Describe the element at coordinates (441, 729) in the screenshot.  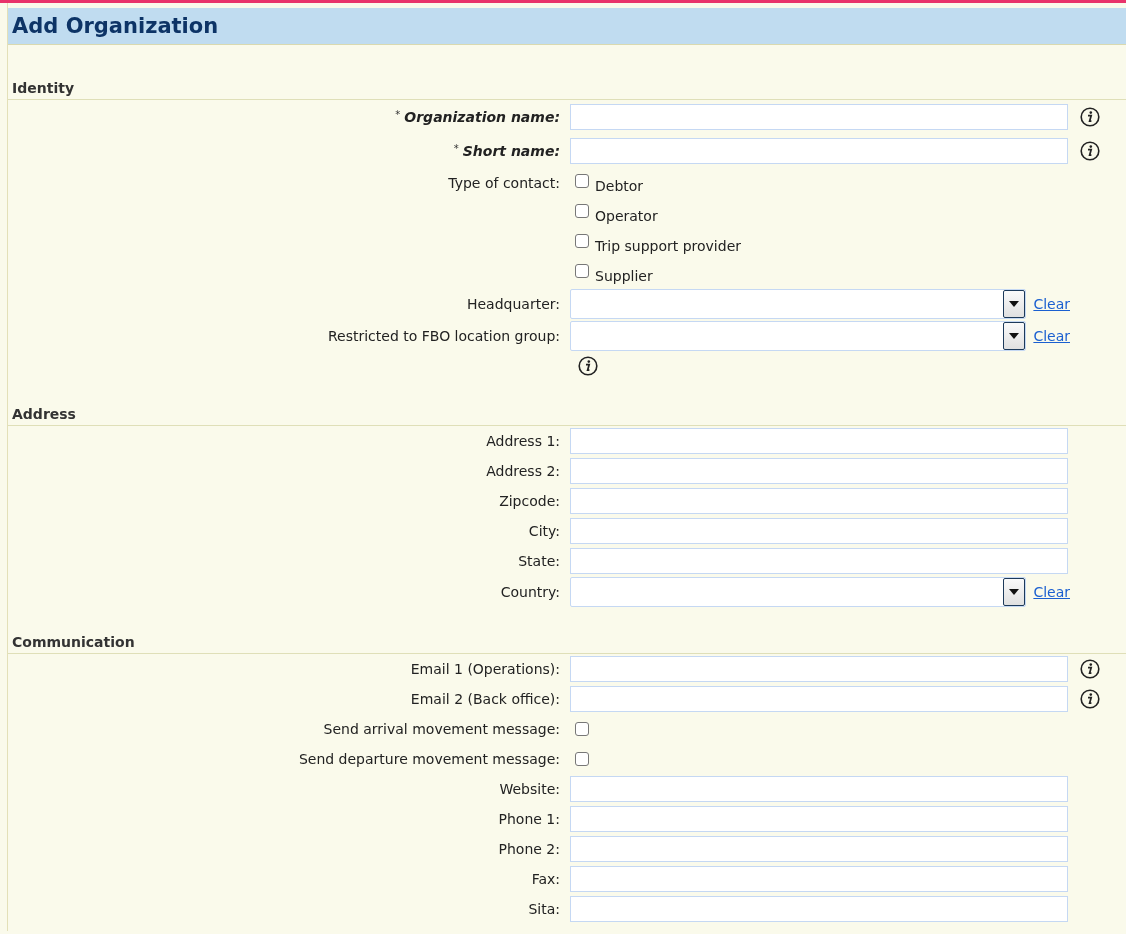
I see `field-label: Send arrival movement message:` at that location.